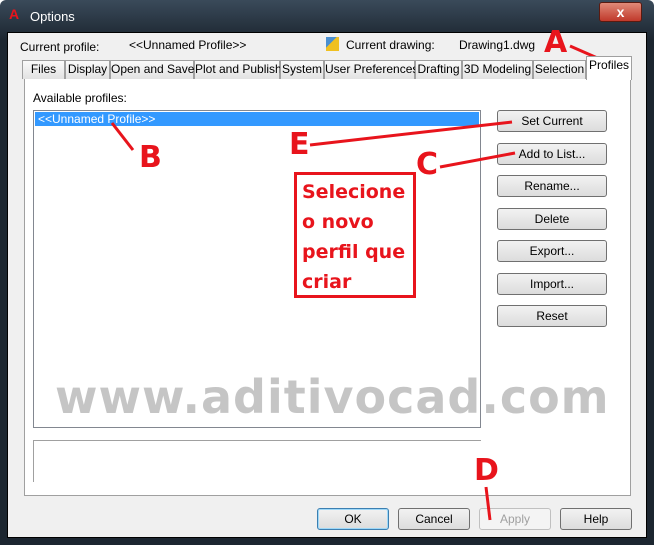 Image resolution: width=654 pixels, height=545 pixels. What do you see at coordinates (355, 235) in the screenshot?
I see `annotation-note: Selecione o novo perfil que criar` at bounding box center [355, 235].